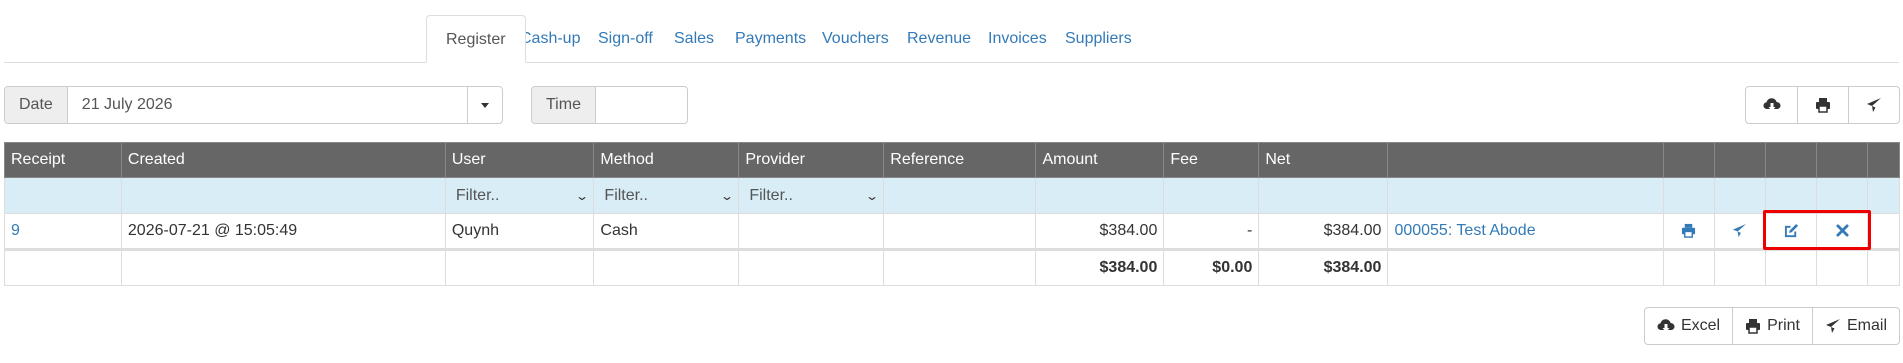 The width and height of the screenshot is (1903, 363). What do you see at coordinates (1323, 267) in the screenshot?
I see `total-net: $384.00` at bounding box center [1323, 267].